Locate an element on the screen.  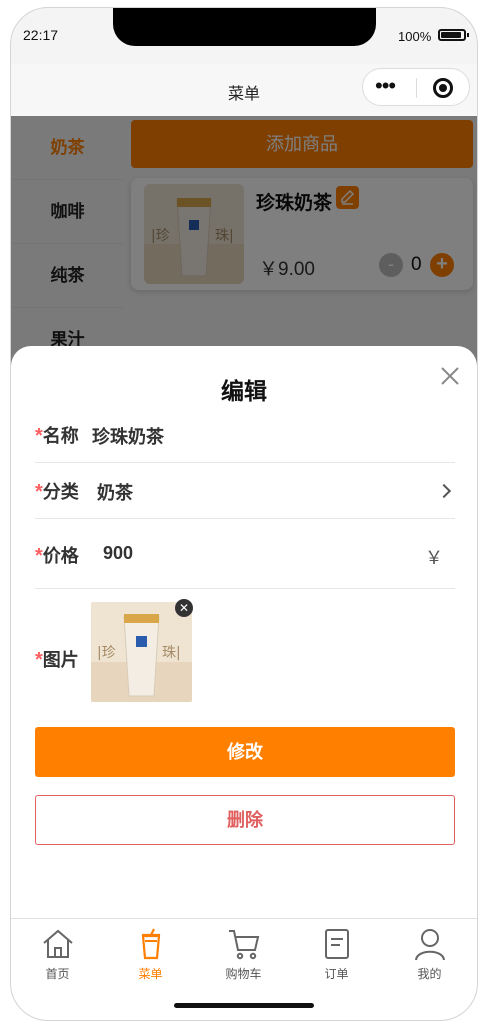
battery-icon is located at coordinates (453, 35).